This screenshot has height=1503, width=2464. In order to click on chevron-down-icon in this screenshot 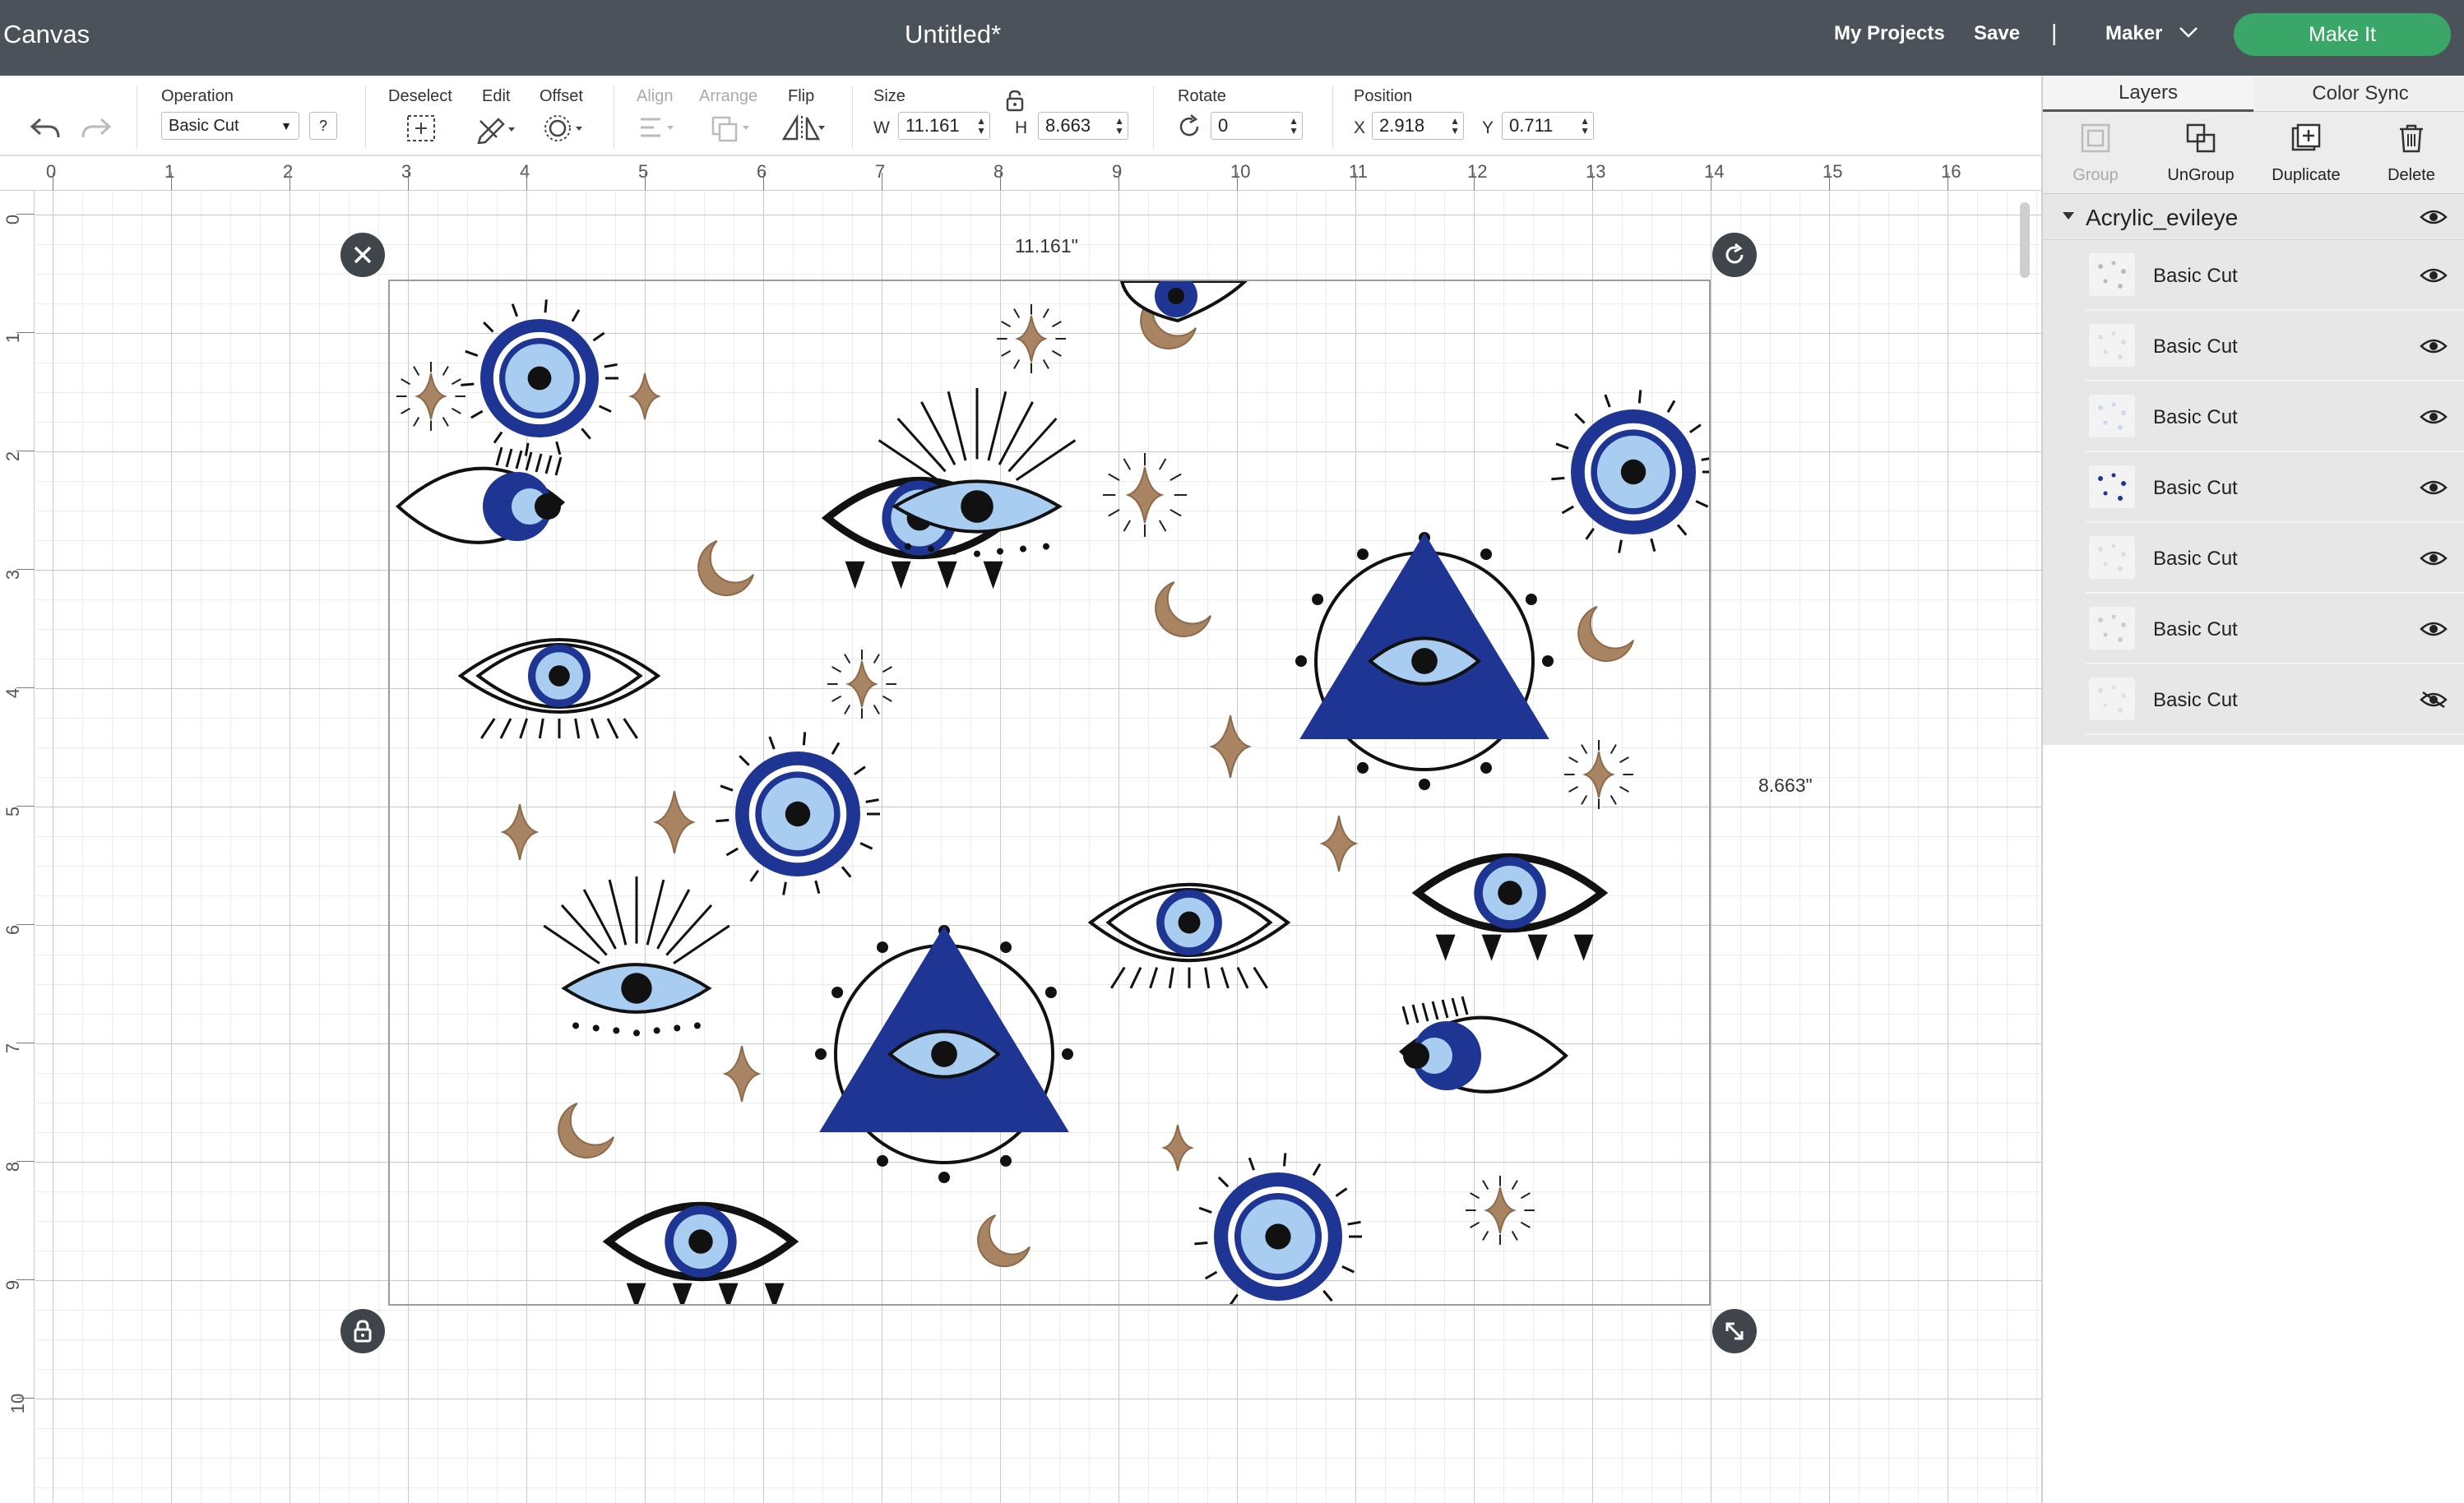, I will do `click(2188, 32)`.